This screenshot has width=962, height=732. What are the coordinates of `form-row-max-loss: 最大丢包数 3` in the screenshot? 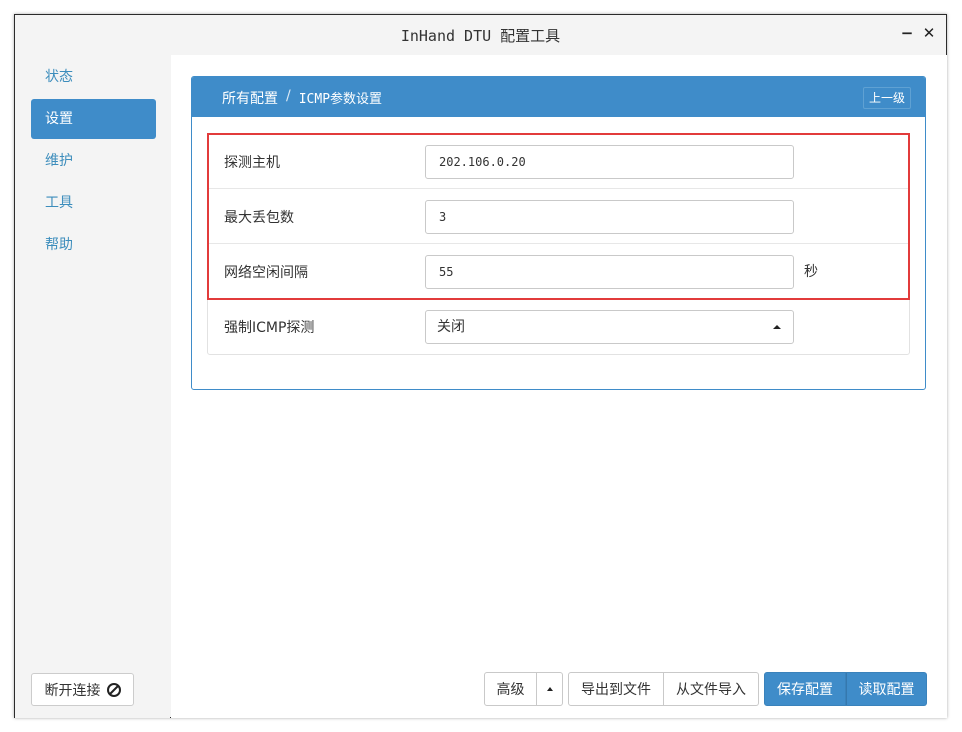 It's located at (558, 216).